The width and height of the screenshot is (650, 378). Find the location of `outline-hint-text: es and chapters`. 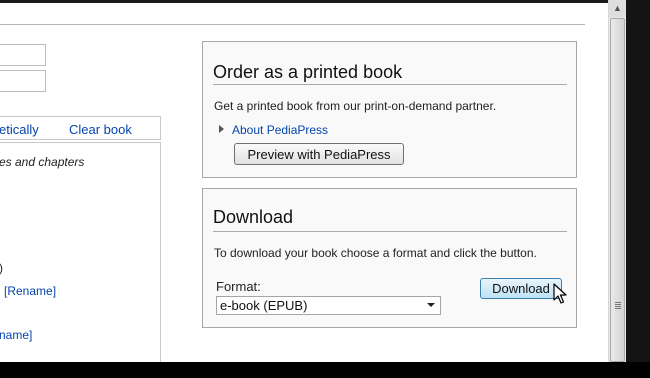

outline-hint-text: es and chapters is located at coordinates (42, 162).